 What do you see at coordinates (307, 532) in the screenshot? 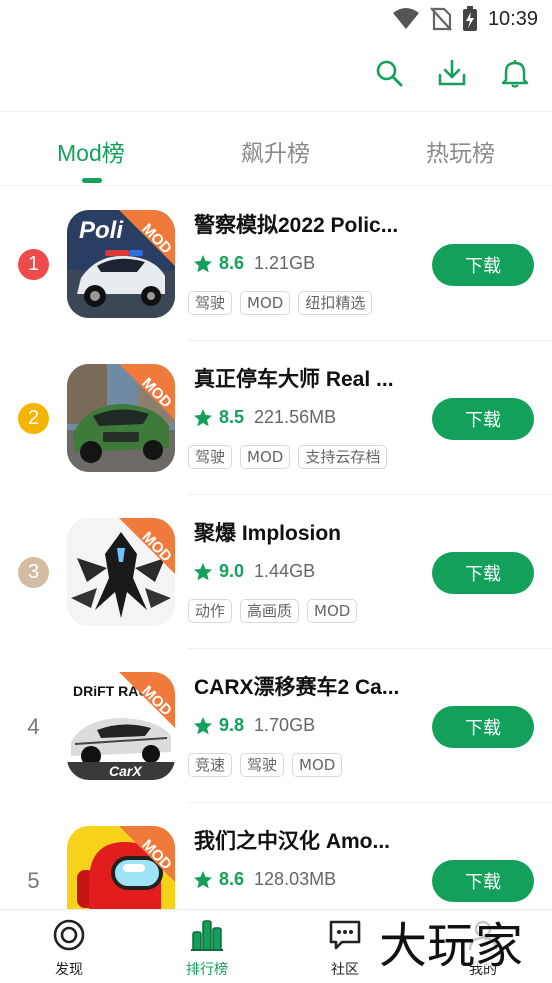
I see `app-title: 聚爆 Implosion` at bounding box center [307, 532].